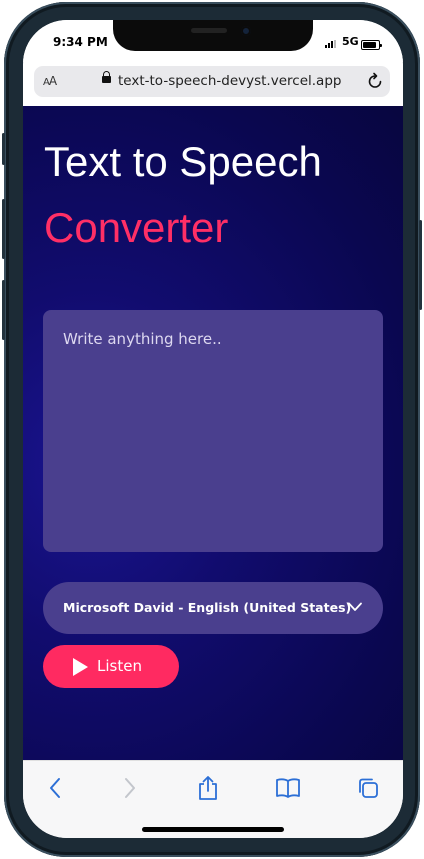 The width and height of the screenshot is (424, 859). Describe the element at coordinates (80, 42) in the screenshot. I see `status-time: 9:34 PM` at that location.